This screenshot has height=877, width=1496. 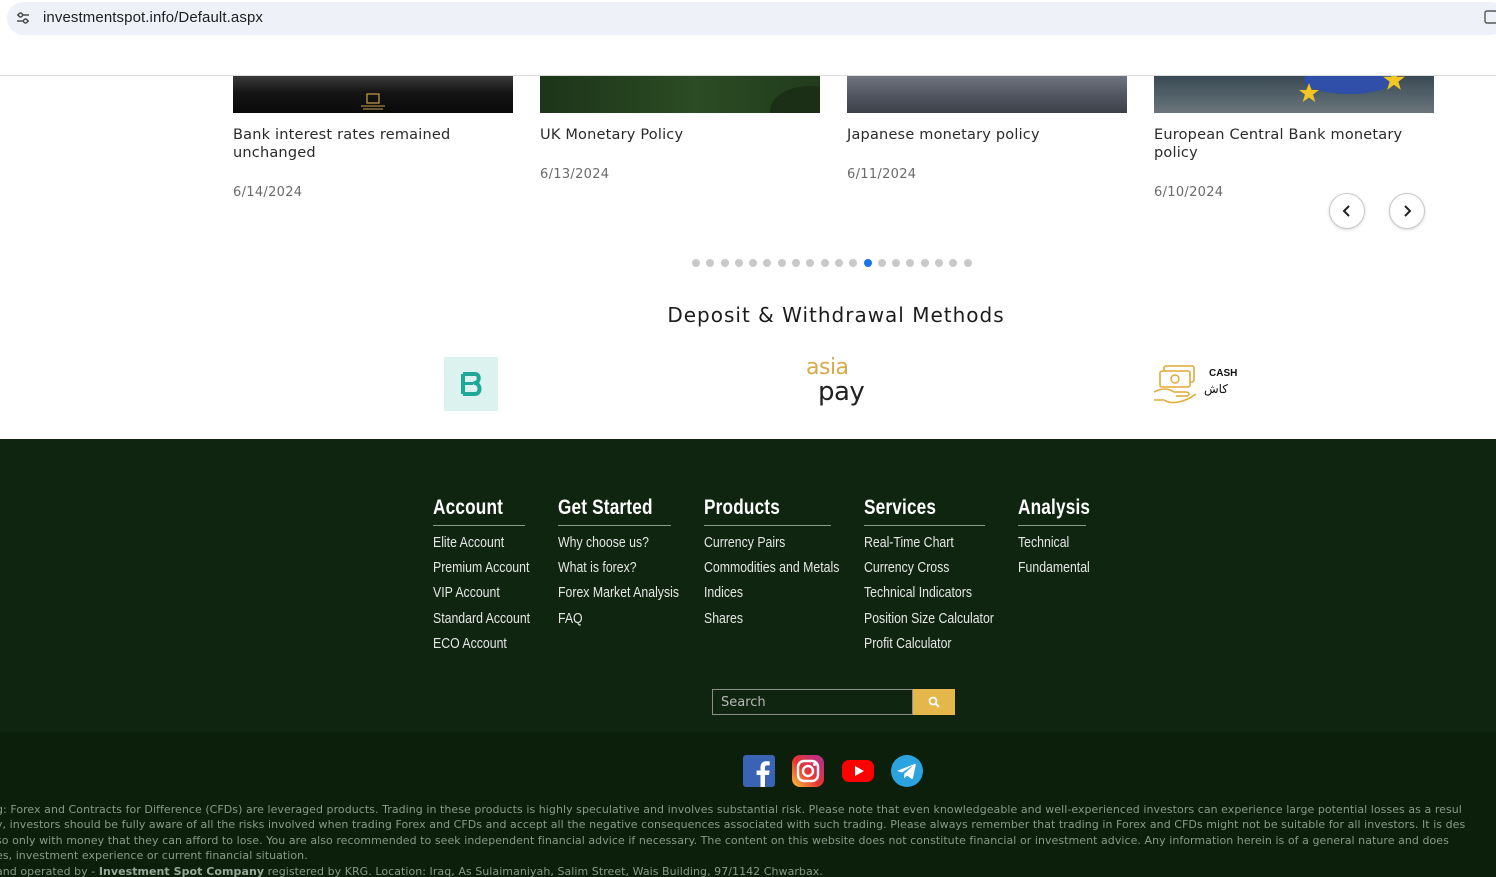 I want to click on cash-label-arabic: كاش, so click(x=1216, y=389).